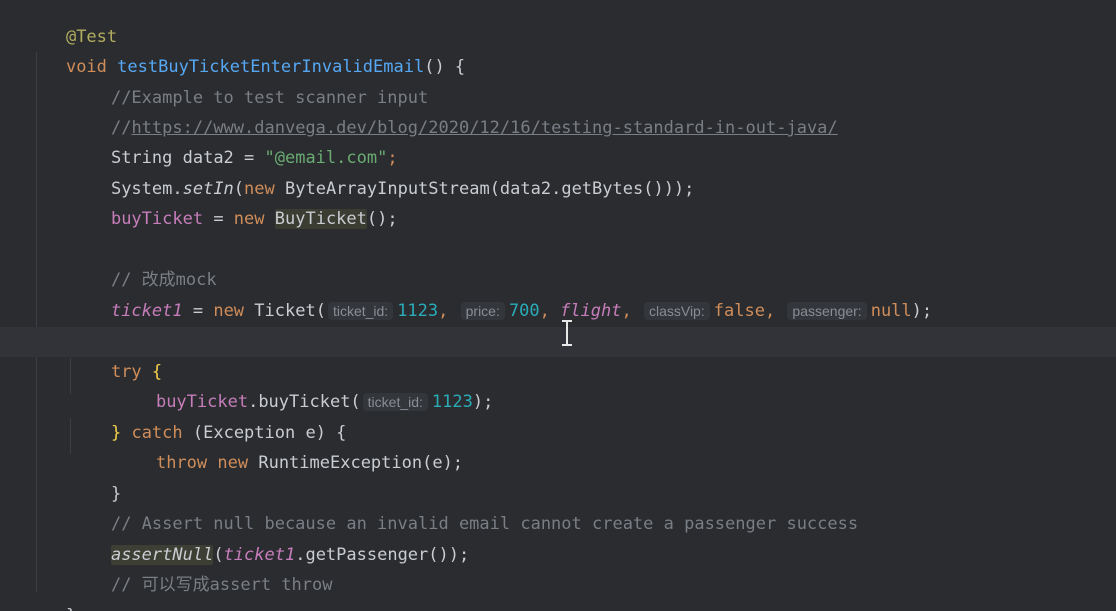 This screenshot has height=611, width=1116. What do you see at coordinates (418, 311) in the screenshot?
I see `number-literal: 1123` at bounding box center [418, 311].